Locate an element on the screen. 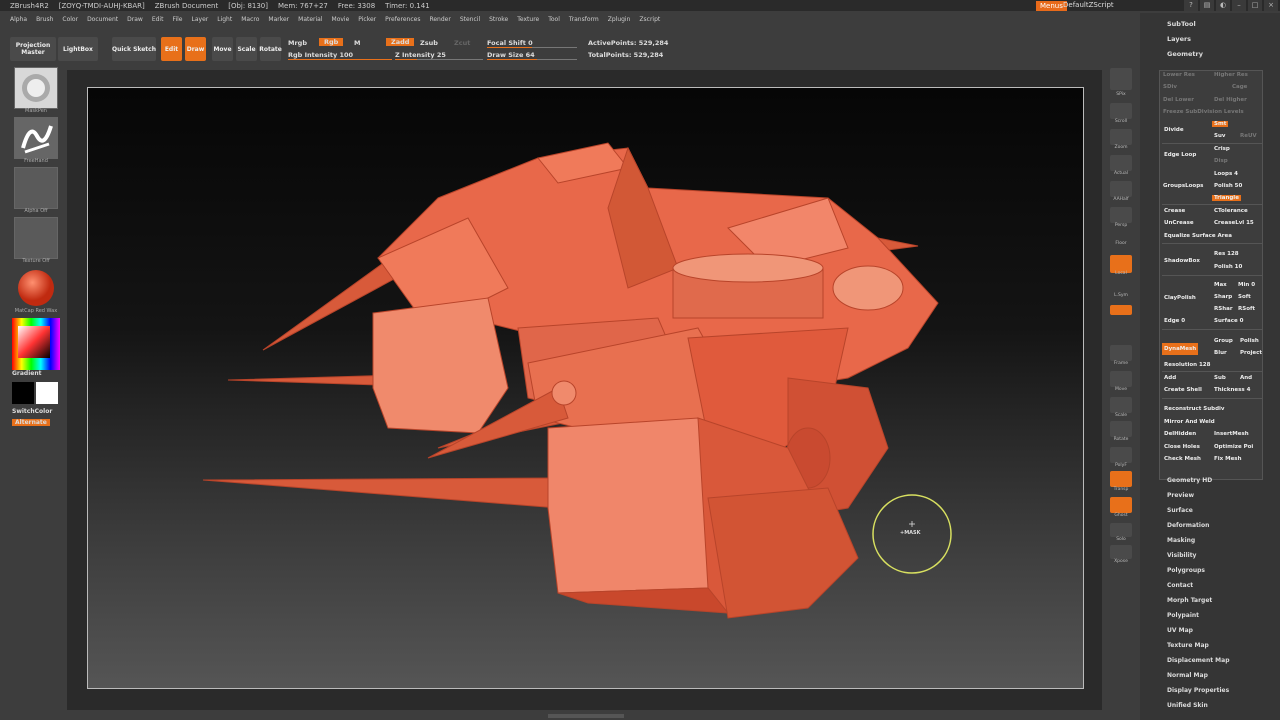 This screenshot has width=1280, height=720. menu-color: Color is located at coordinates (70, 19).